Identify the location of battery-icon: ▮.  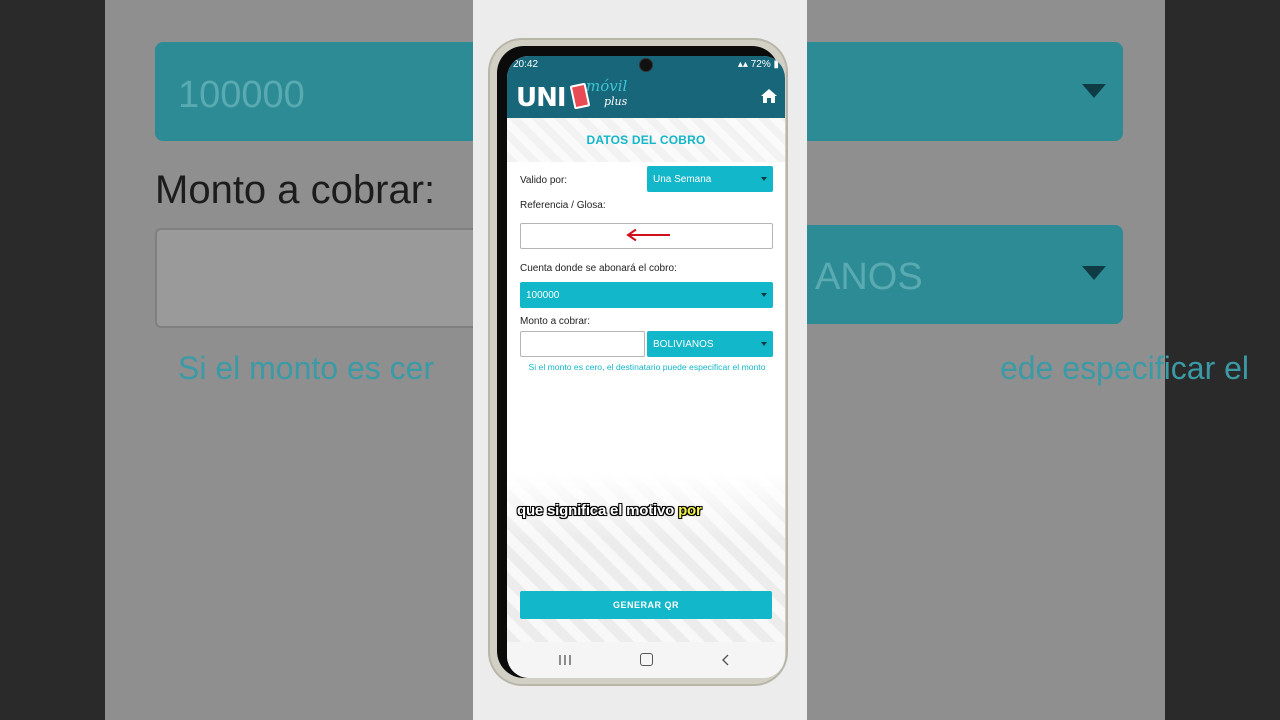
(774, 64).